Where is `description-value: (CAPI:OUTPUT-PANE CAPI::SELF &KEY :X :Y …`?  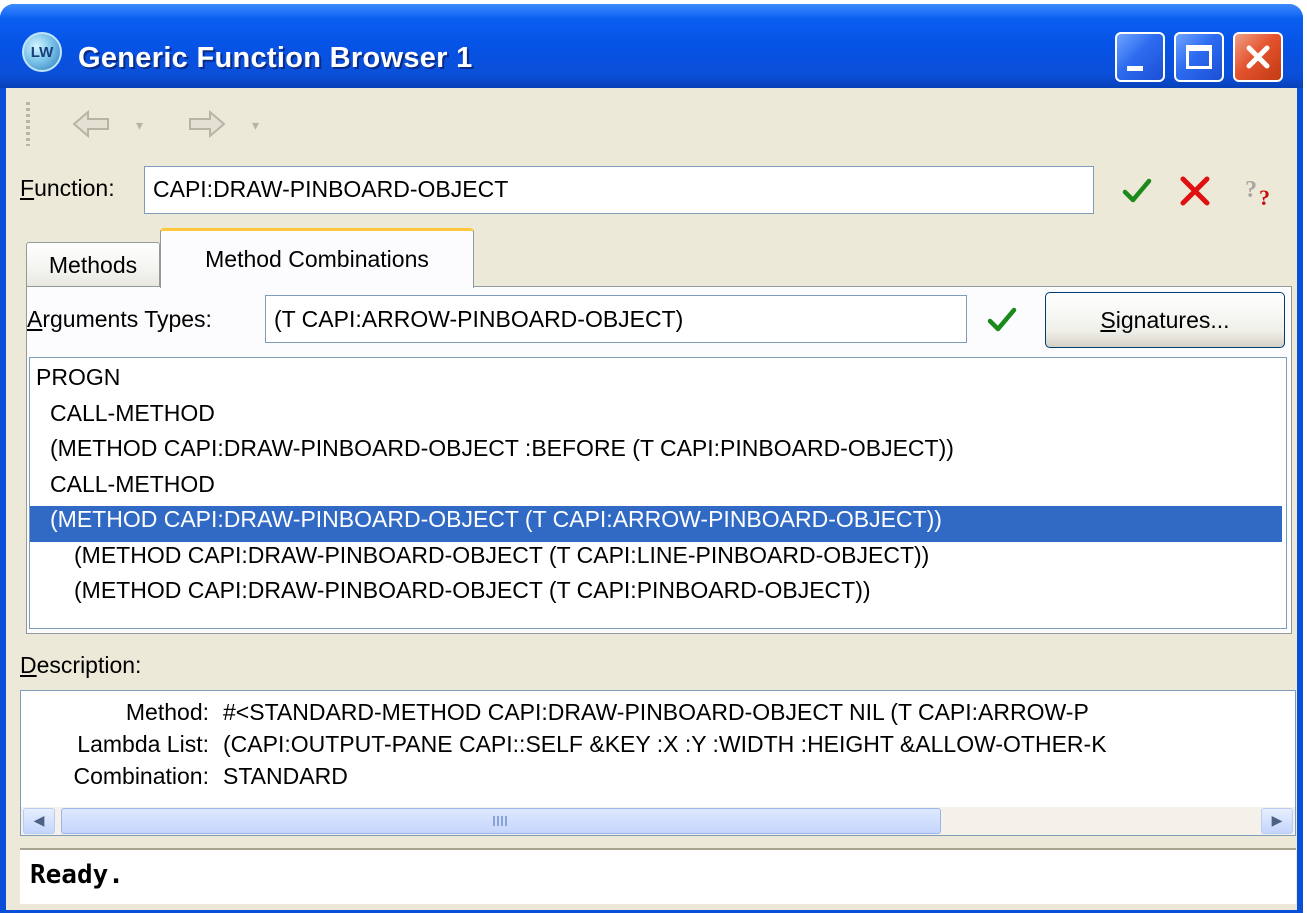 description-value: (CAPI:OUTPUT-PANE CAPI::SELF &KEY :X :Y … is located at coordinates (665, 744).